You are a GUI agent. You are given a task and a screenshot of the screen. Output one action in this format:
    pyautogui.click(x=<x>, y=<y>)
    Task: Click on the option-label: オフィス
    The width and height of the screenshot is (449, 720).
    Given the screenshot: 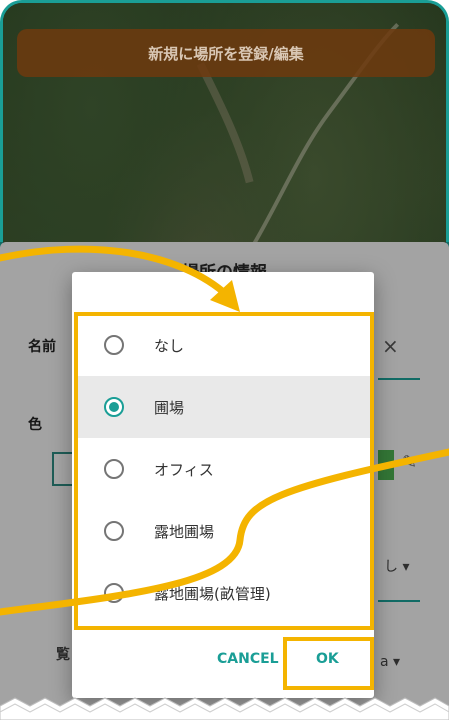 What is the action you would take?
    pyautogui.click(x=184, y=469)
    